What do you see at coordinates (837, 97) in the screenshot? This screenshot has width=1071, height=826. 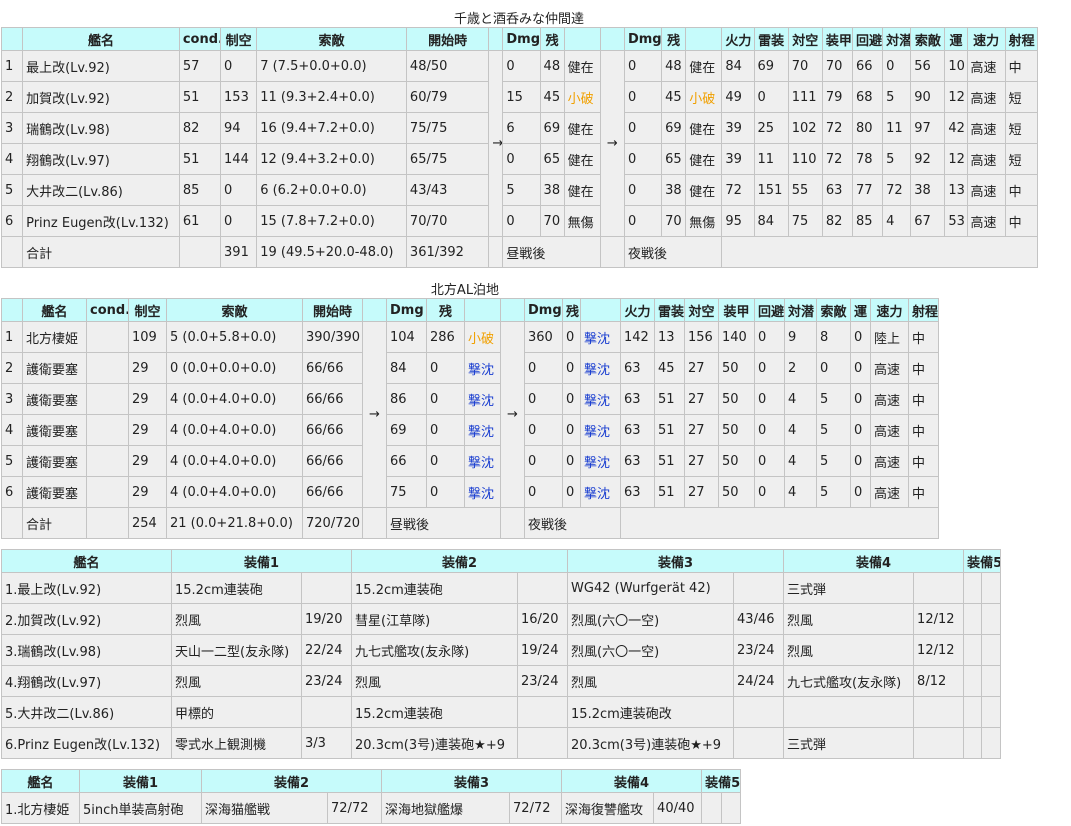 I see `table-cell: 79` at bounding box center [837, 97].